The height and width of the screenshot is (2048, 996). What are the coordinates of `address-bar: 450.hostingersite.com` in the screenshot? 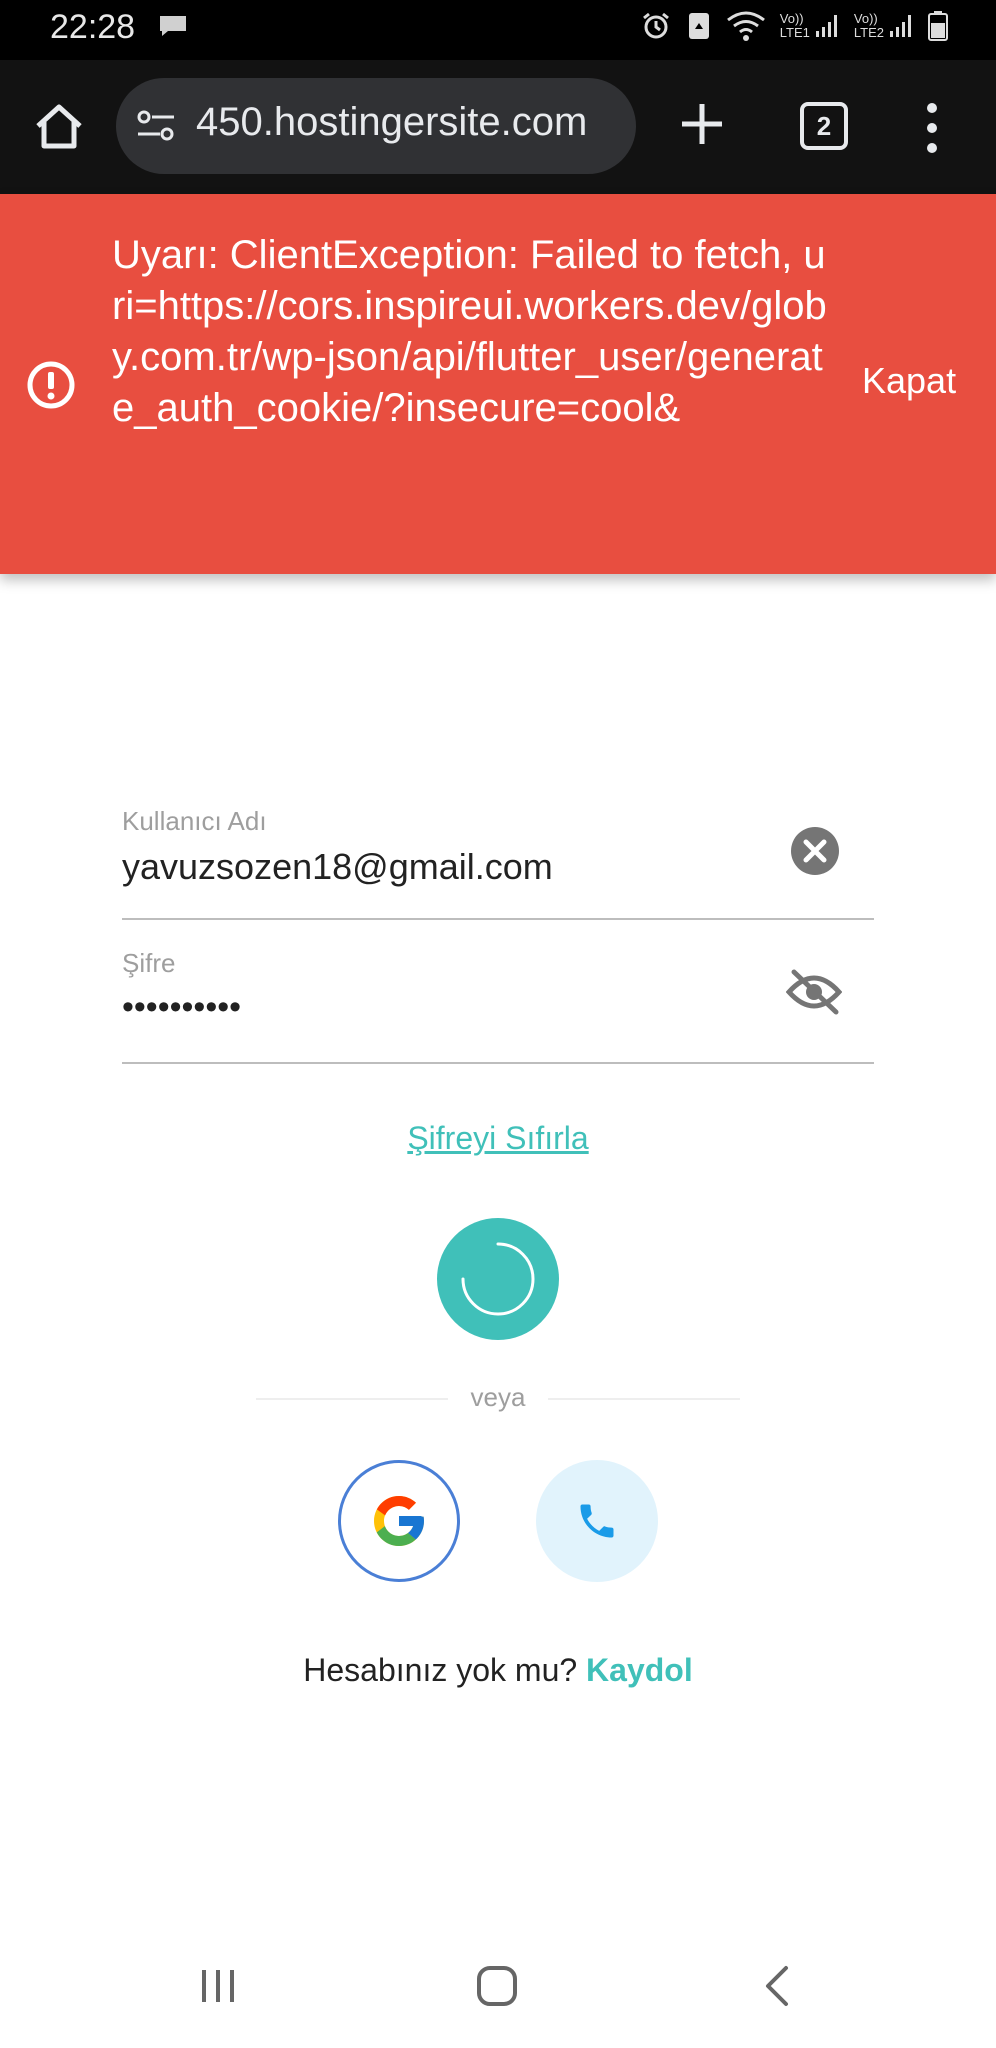 It's located at (376, 126).